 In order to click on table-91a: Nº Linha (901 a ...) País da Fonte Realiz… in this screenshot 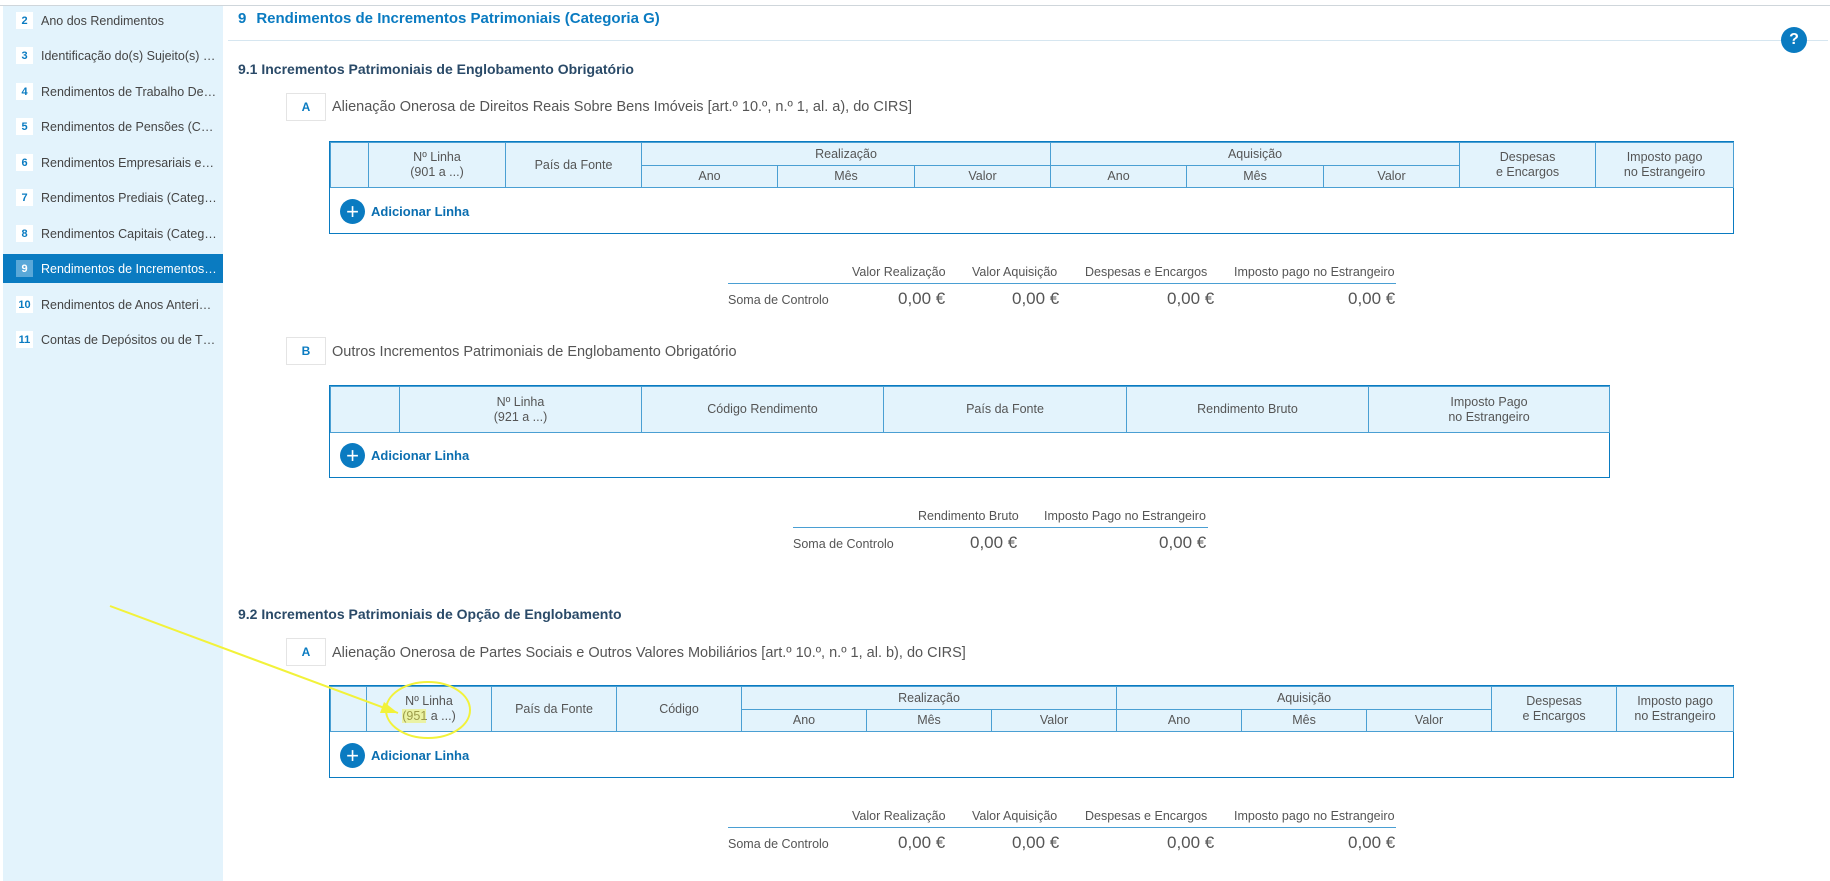, I will do `click(1032, 187)`.